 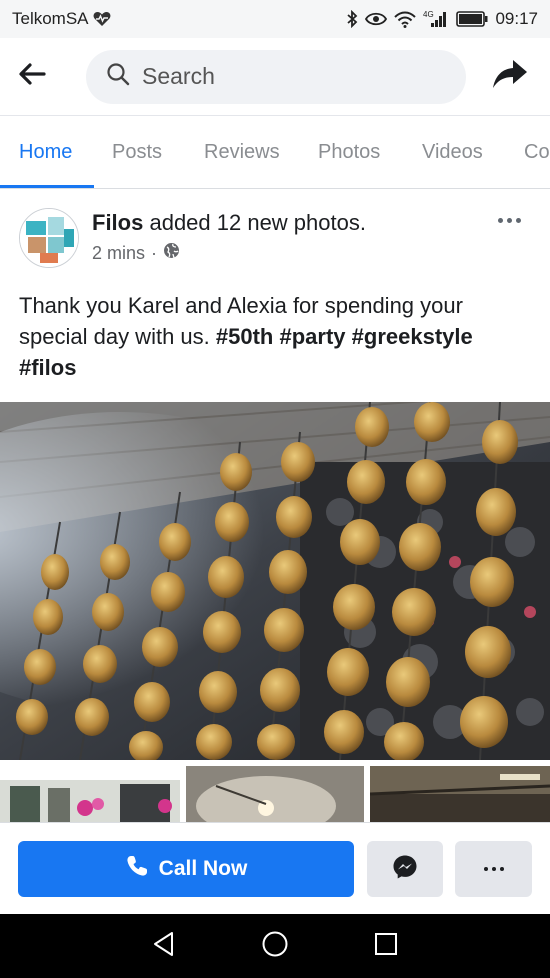 I want to click on tab-home: Home, so click(x=45, y=152).